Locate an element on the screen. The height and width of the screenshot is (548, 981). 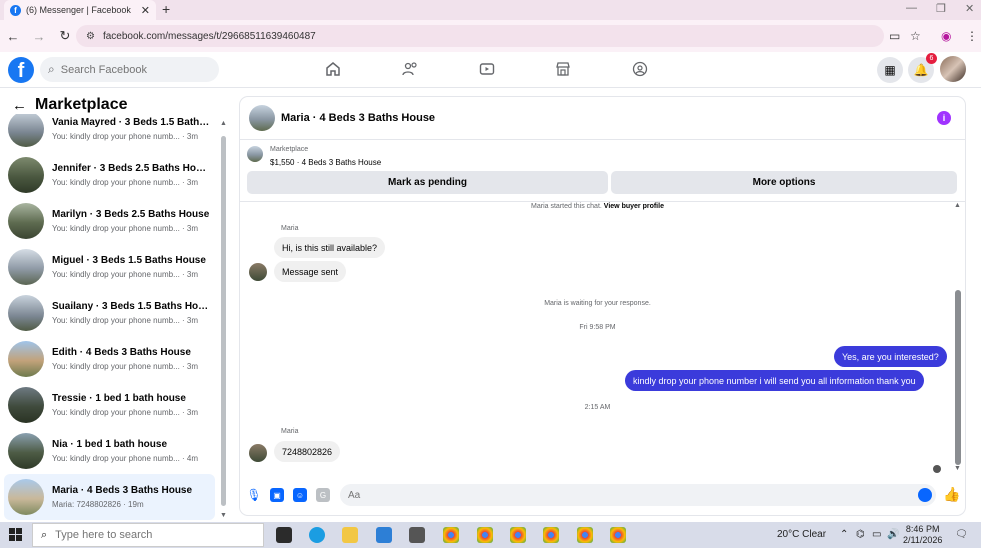
window-close-button: ✕ is located at coordinates (969, 8).